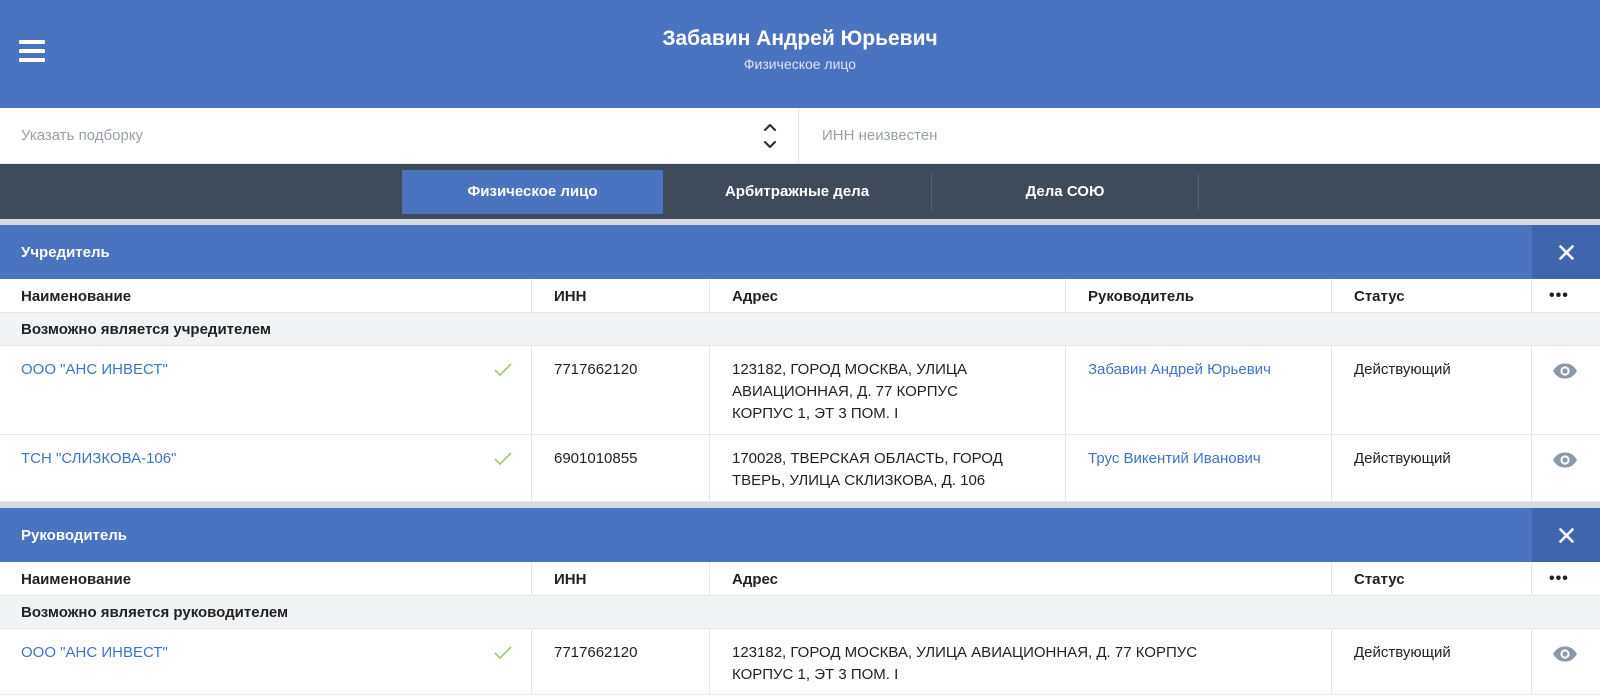 Image resolution: width=1600 pixels, height=695 pixels. What do you see at coordinates (65, 252) in the screenshot?
I see `founder-section-title: Учредитель` at bounding box center [65, 252].